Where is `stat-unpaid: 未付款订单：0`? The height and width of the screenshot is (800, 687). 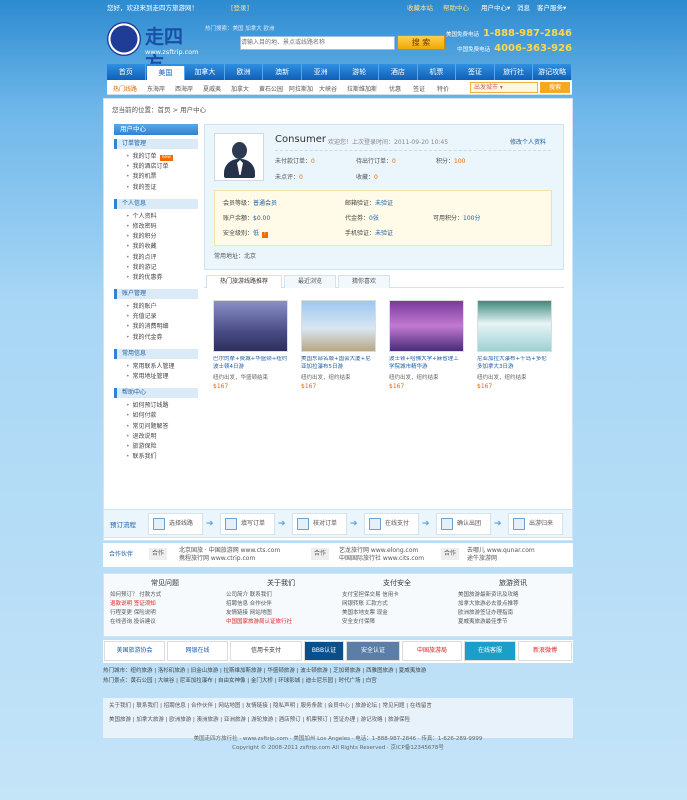
stat-unpaid: 未付款订单：0 is located at coordinates (295, 160).